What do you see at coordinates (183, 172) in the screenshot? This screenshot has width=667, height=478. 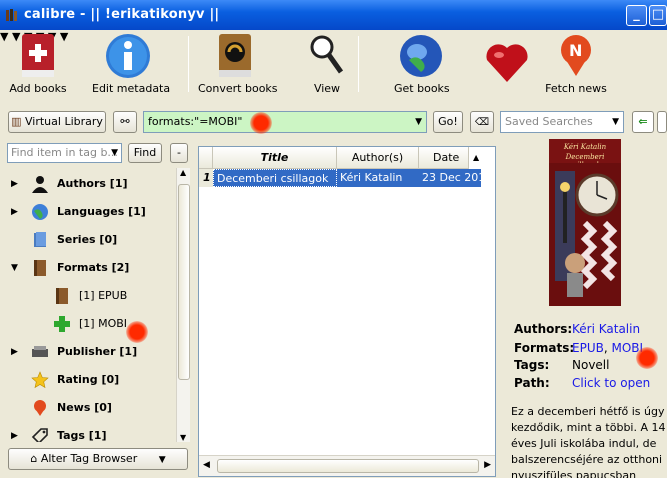 I see `scroll-up-icon: ▲` at bounding box center [183, 172].